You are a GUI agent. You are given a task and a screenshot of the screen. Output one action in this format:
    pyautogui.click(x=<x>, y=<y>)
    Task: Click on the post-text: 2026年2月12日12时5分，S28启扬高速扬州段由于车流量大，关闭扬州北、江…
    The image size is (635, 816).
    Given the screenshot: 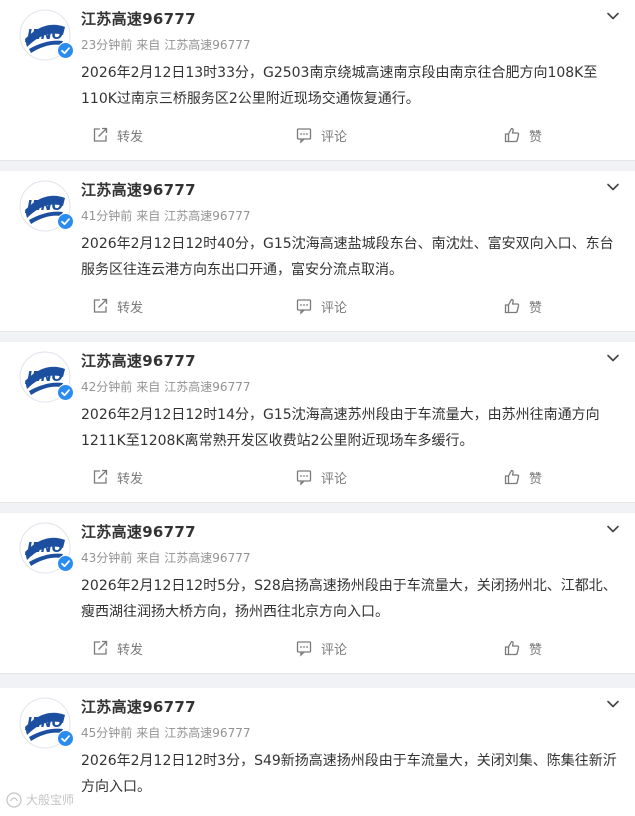 What is the action you would take?
    pyautogui.click(x=349, y=599)
    